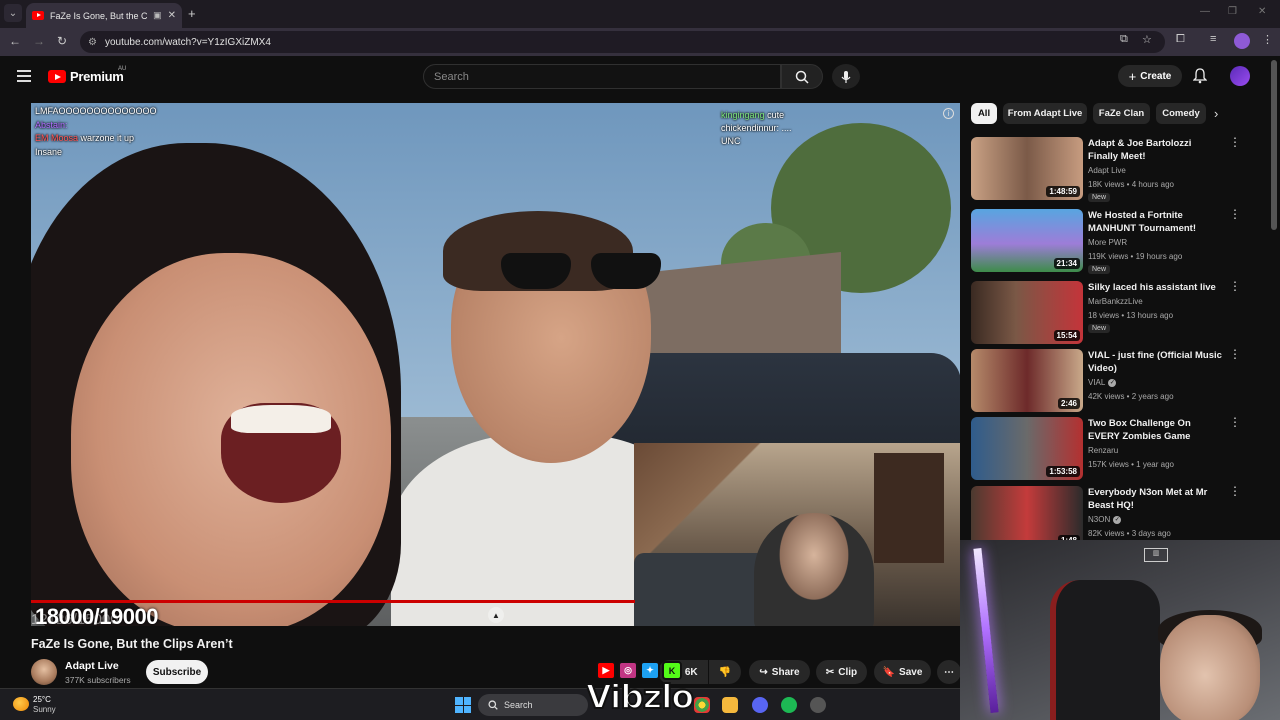  What do you see at coordinates (1232, 11) in the screenshot?
I see `maximize-icon: ❐` at bounding box center [1232, 11].